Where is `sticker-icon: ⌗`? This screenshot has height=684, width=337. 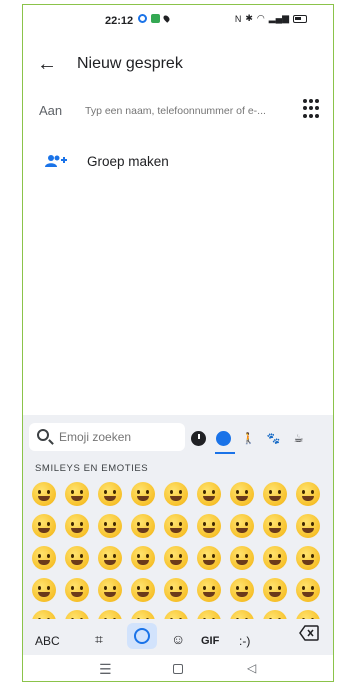 sticker-icon: ⌗ is located at coordinates (99, 639).